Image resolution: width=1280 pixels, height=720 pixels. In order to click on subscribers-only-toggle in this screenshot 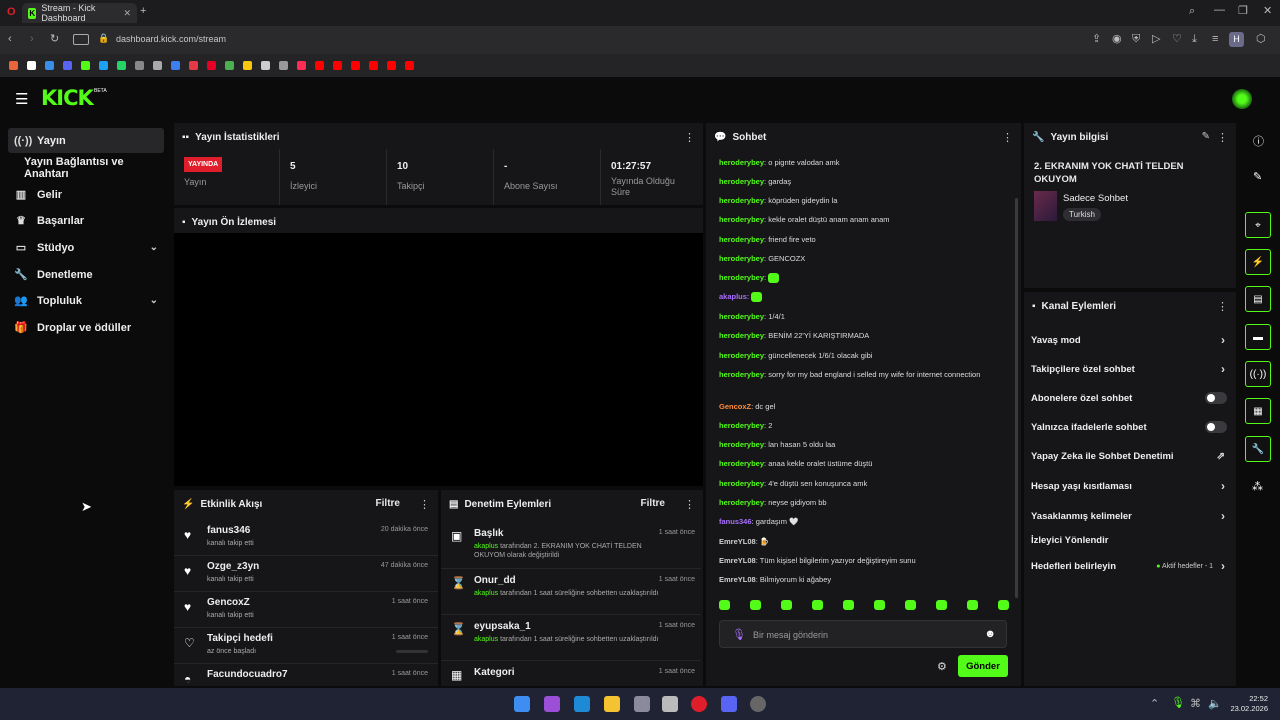, I will do `click(1216, 398)`.